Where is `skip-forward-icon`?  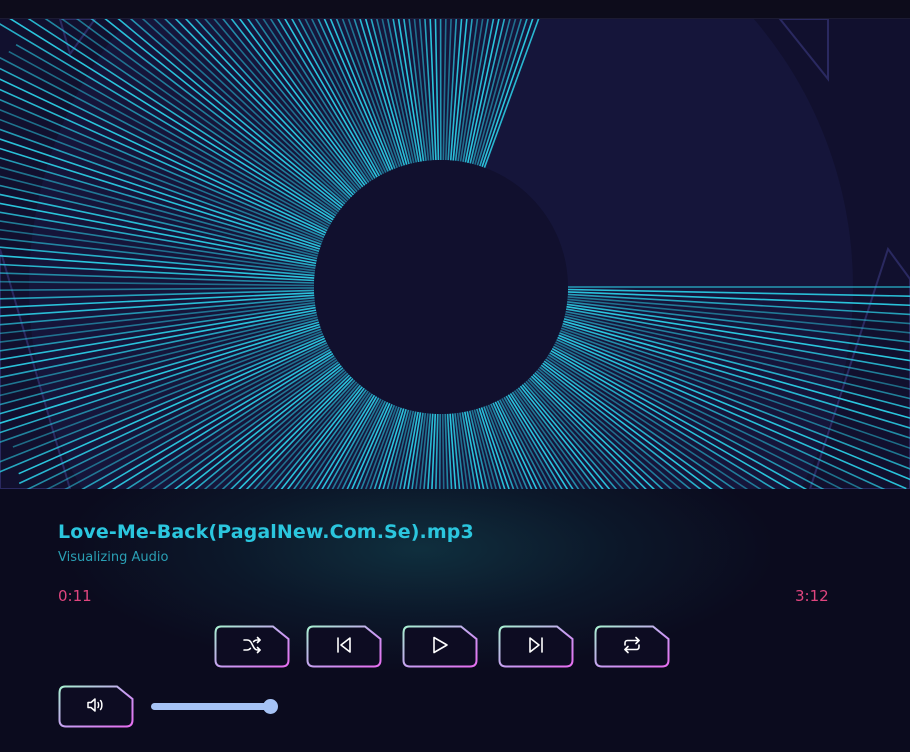 skip-forward-icon is located at coordinates (536, 647).